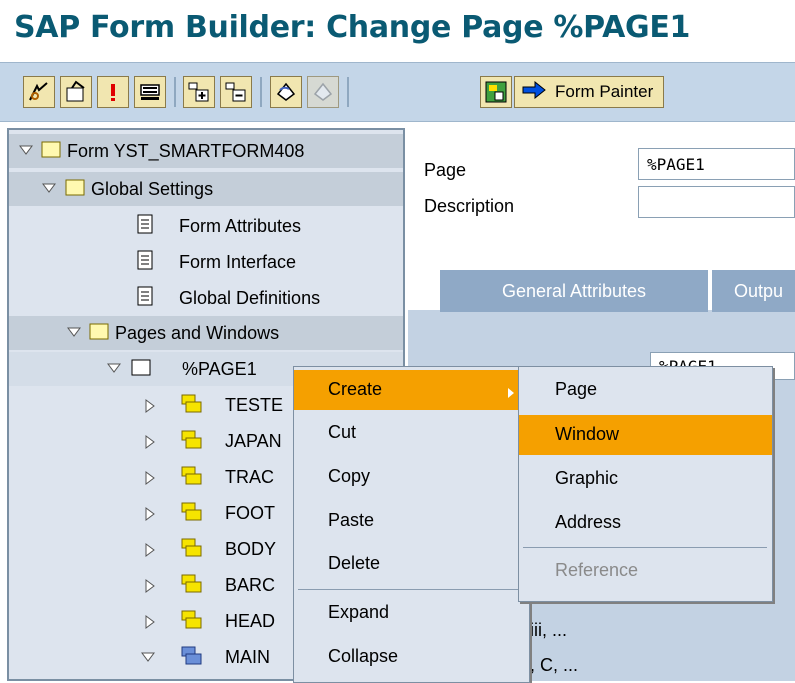 This screenshot has width=795, height=683. I want to click on tree-label: FOOT, so click(250, 512).